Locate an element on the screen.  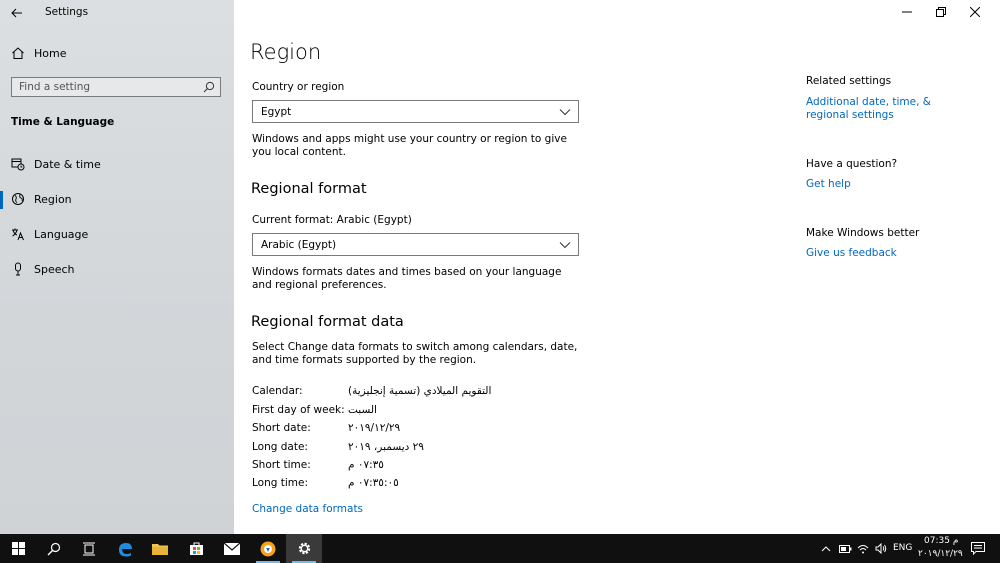
mail-icon is located at coordinates (232, 548).